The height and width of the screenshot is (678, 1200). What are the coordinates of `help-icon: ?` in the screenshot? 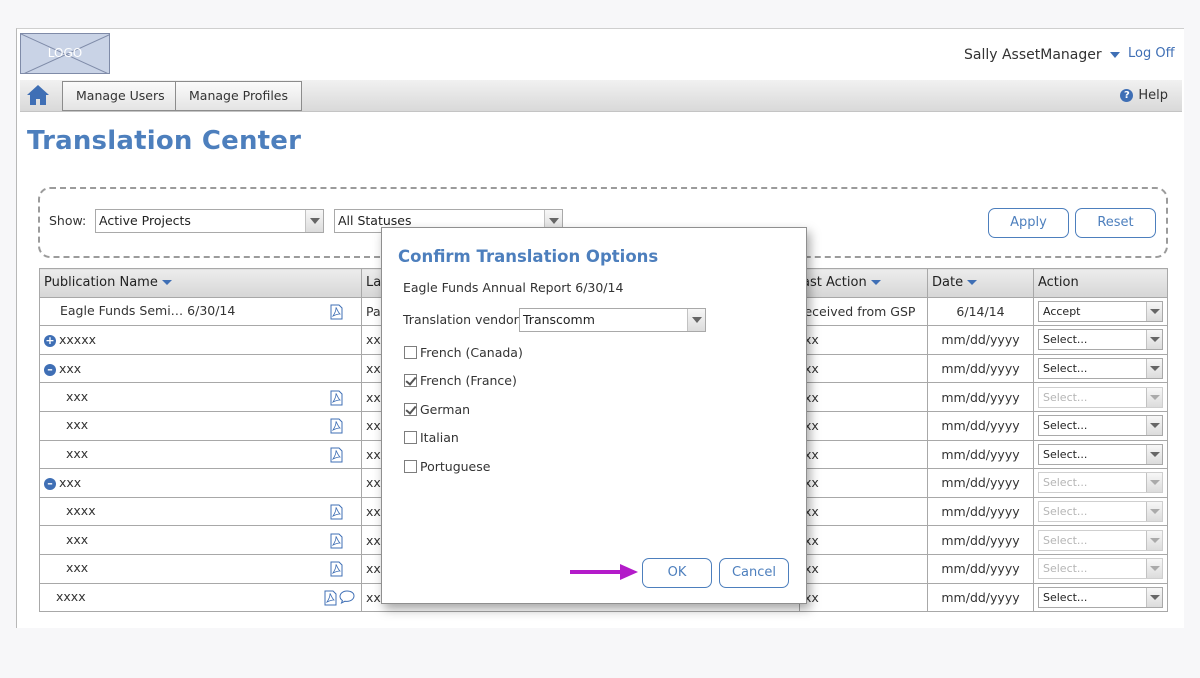 It's located at (1127, 95).